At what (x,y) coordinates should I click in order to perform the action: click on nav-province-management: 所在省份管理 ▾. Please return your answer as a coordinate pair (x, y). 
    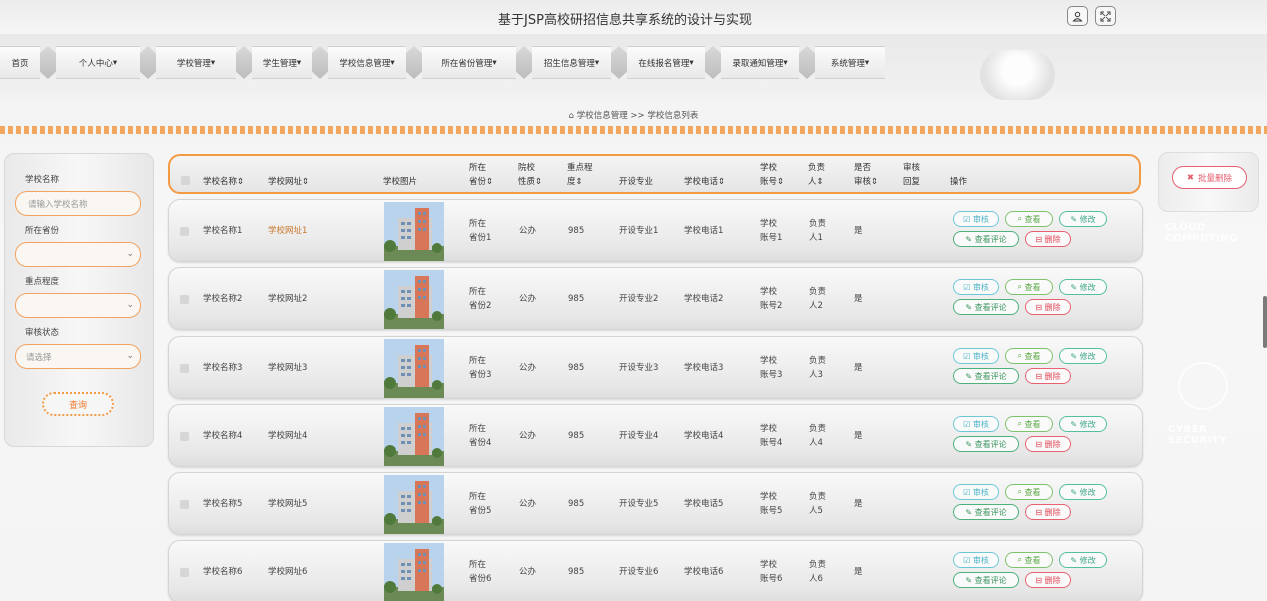
    Looking at the image, I should click on (469, 62).